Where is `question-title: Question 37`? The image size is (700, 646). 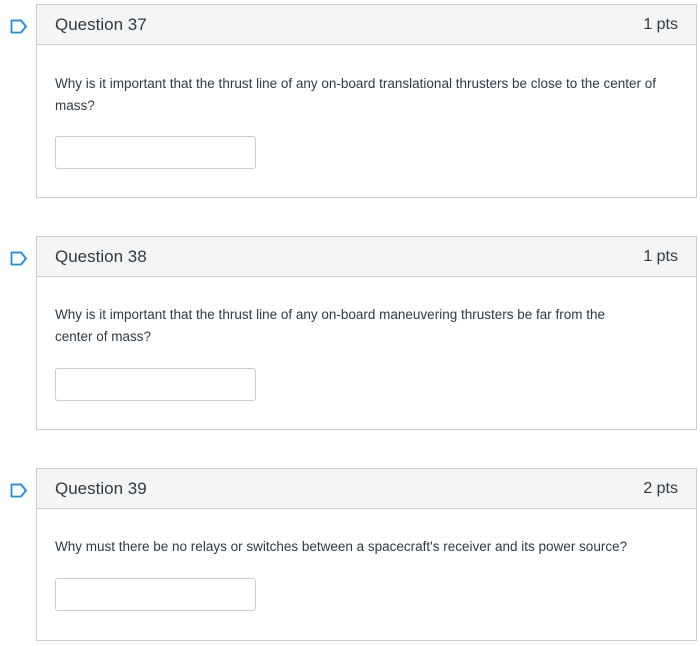
question-title: Question 37 is located at coordinates (101, 24).